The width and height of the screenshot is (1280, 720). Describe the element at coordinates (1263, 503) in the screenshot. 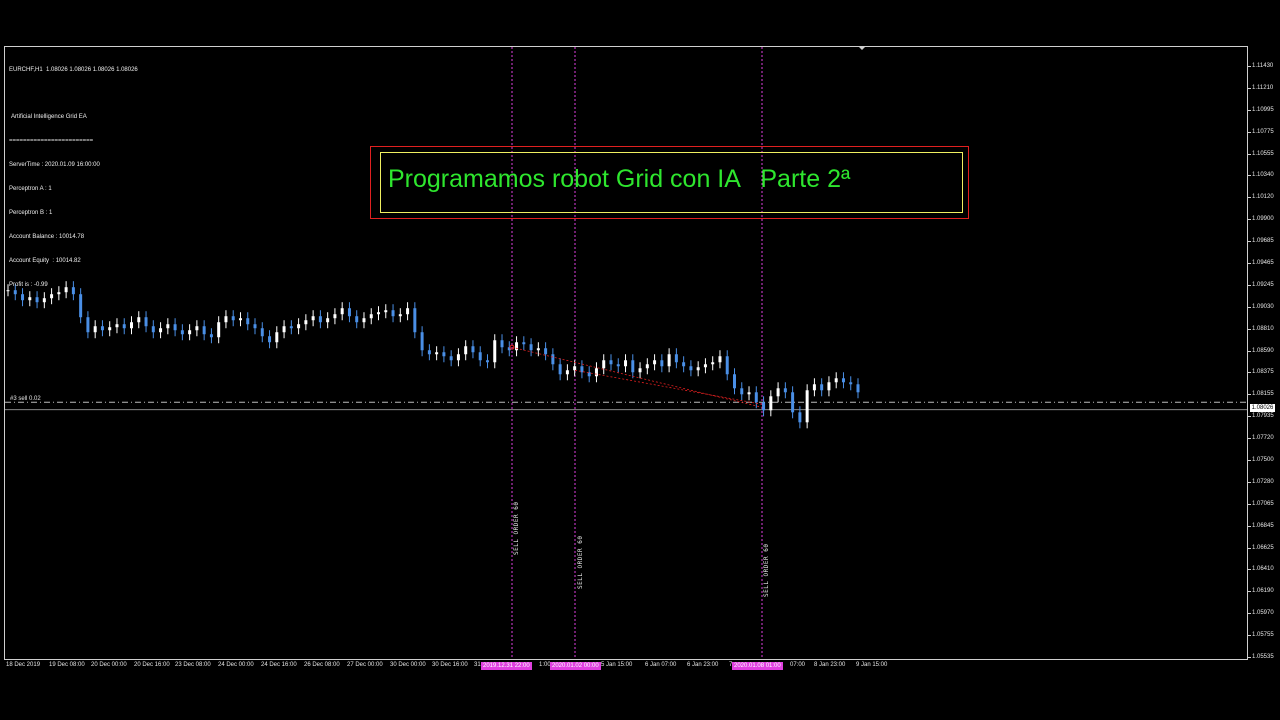

I see `y-tick-label: 1.07065` at that location.